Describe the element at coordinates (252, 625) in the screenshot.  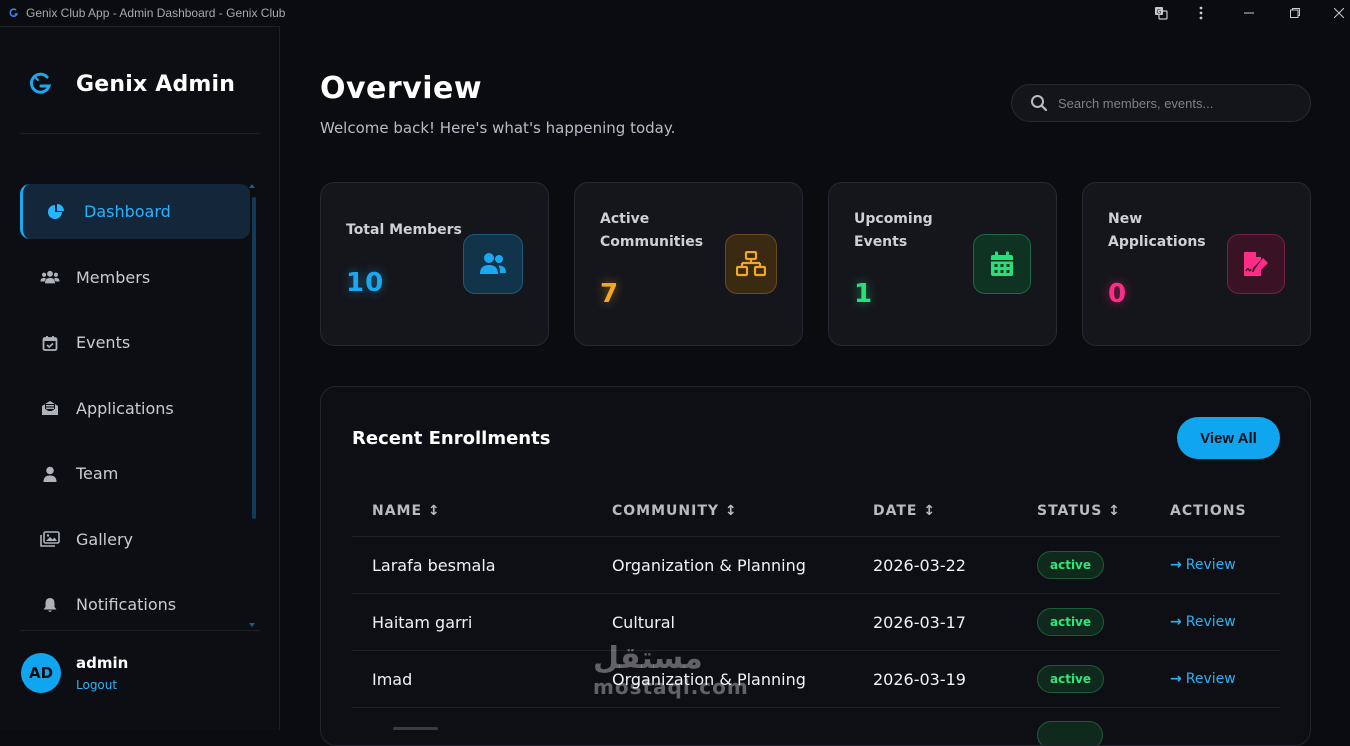
I see `scroll-down-arrow` at that location.